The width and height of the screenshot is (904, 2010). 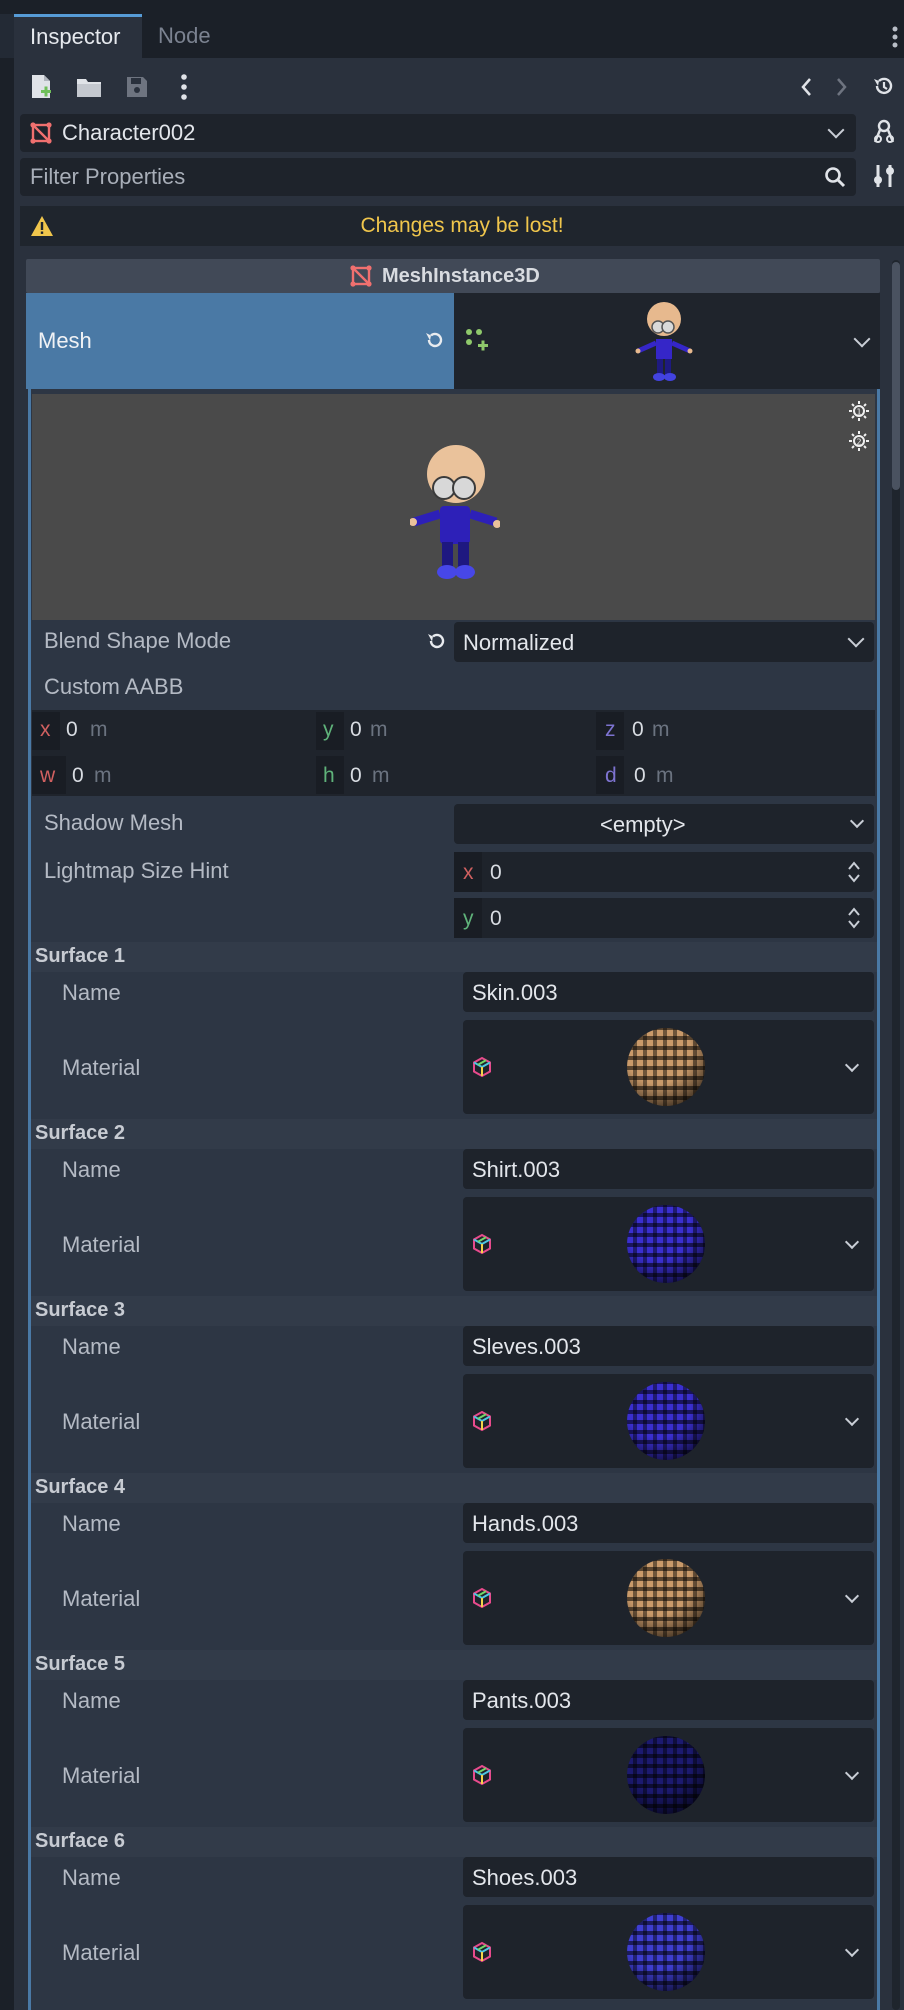 I want to click on surface-name-field: Shoes.003, so click(x=668, y=1877).